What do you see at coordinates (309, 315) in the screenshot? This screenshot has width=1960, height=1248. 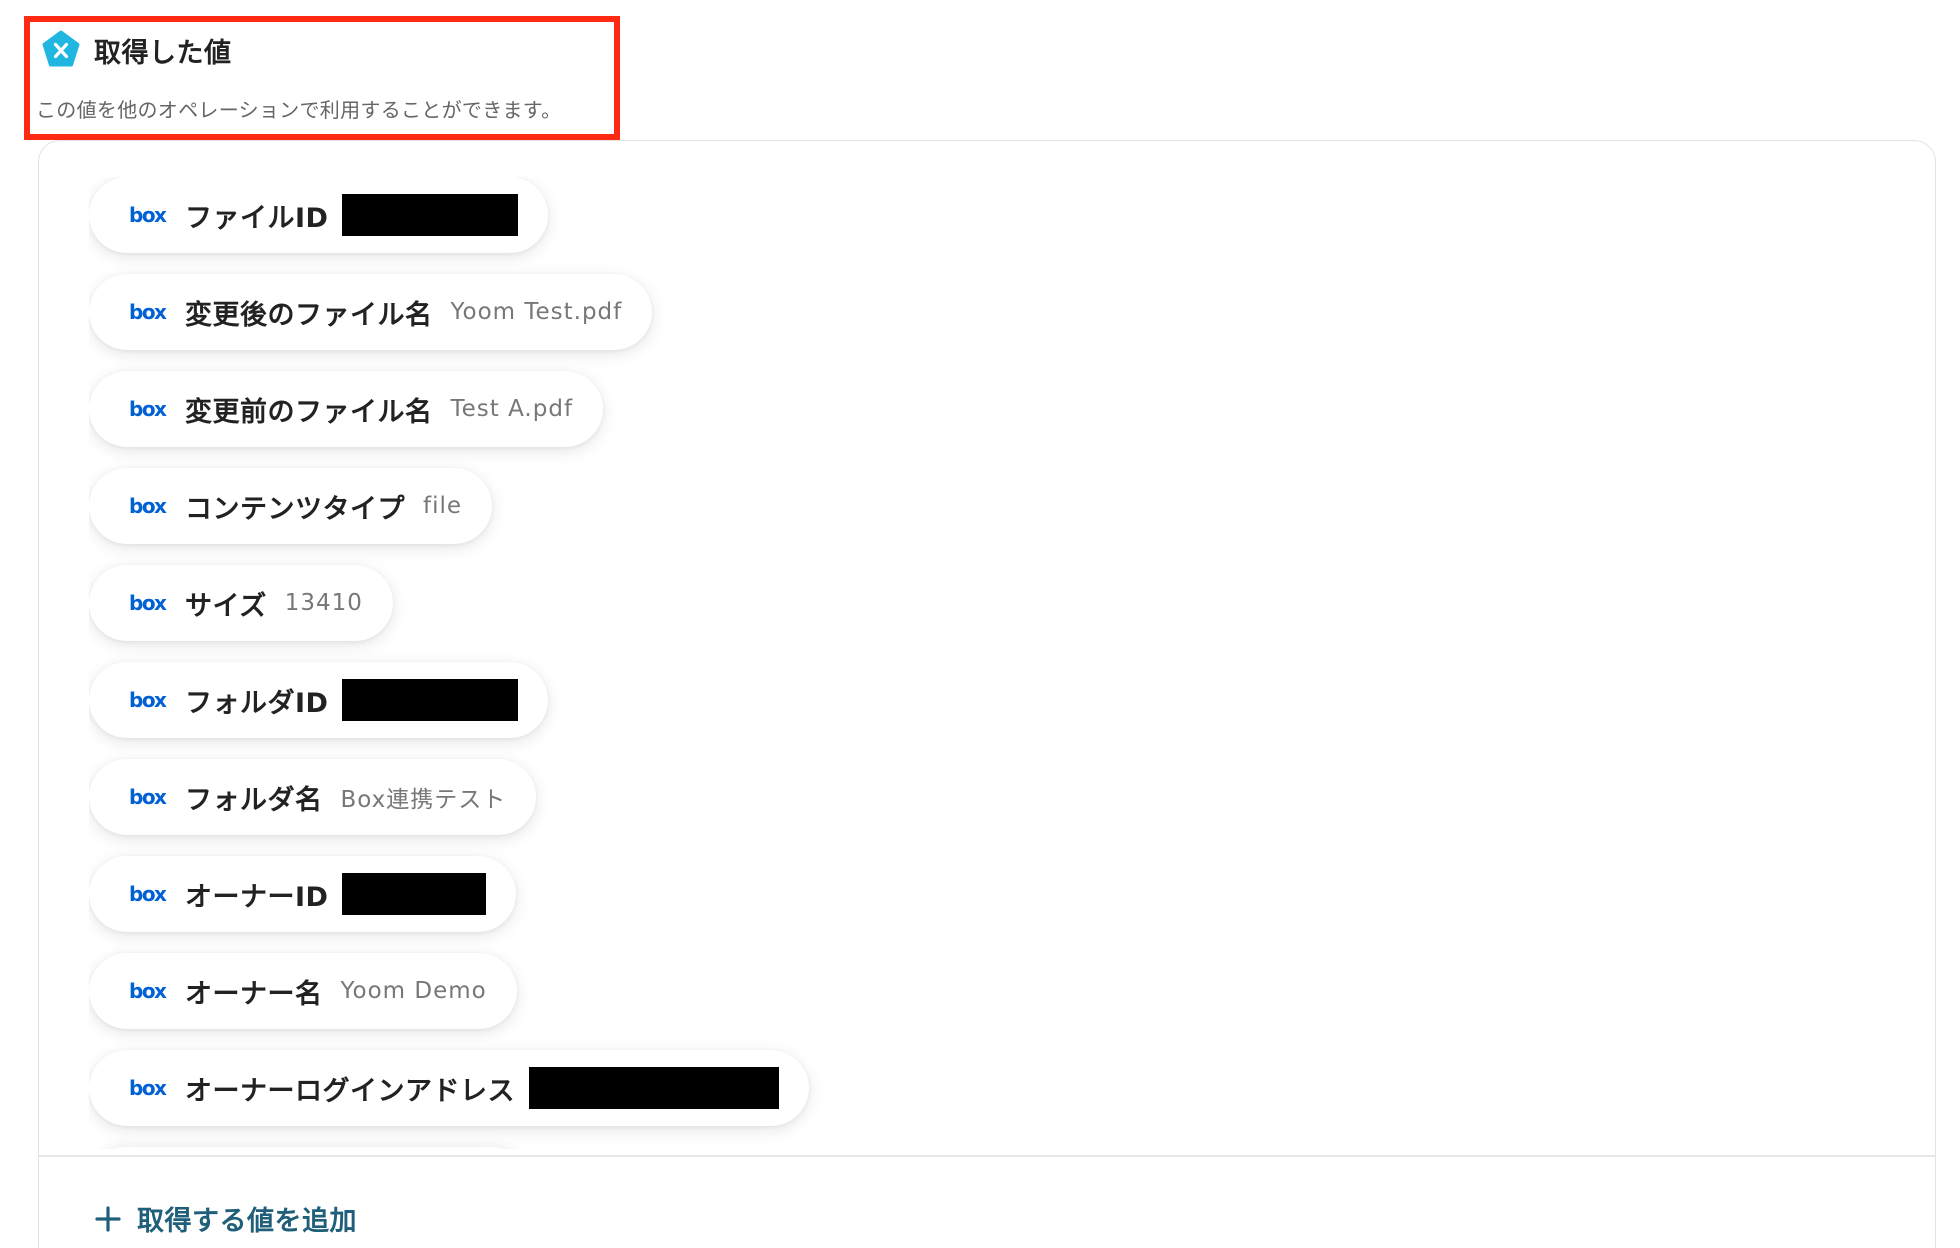 I see `value-chip-label: 変更後のファイル名` at bounding box center [309, 315].